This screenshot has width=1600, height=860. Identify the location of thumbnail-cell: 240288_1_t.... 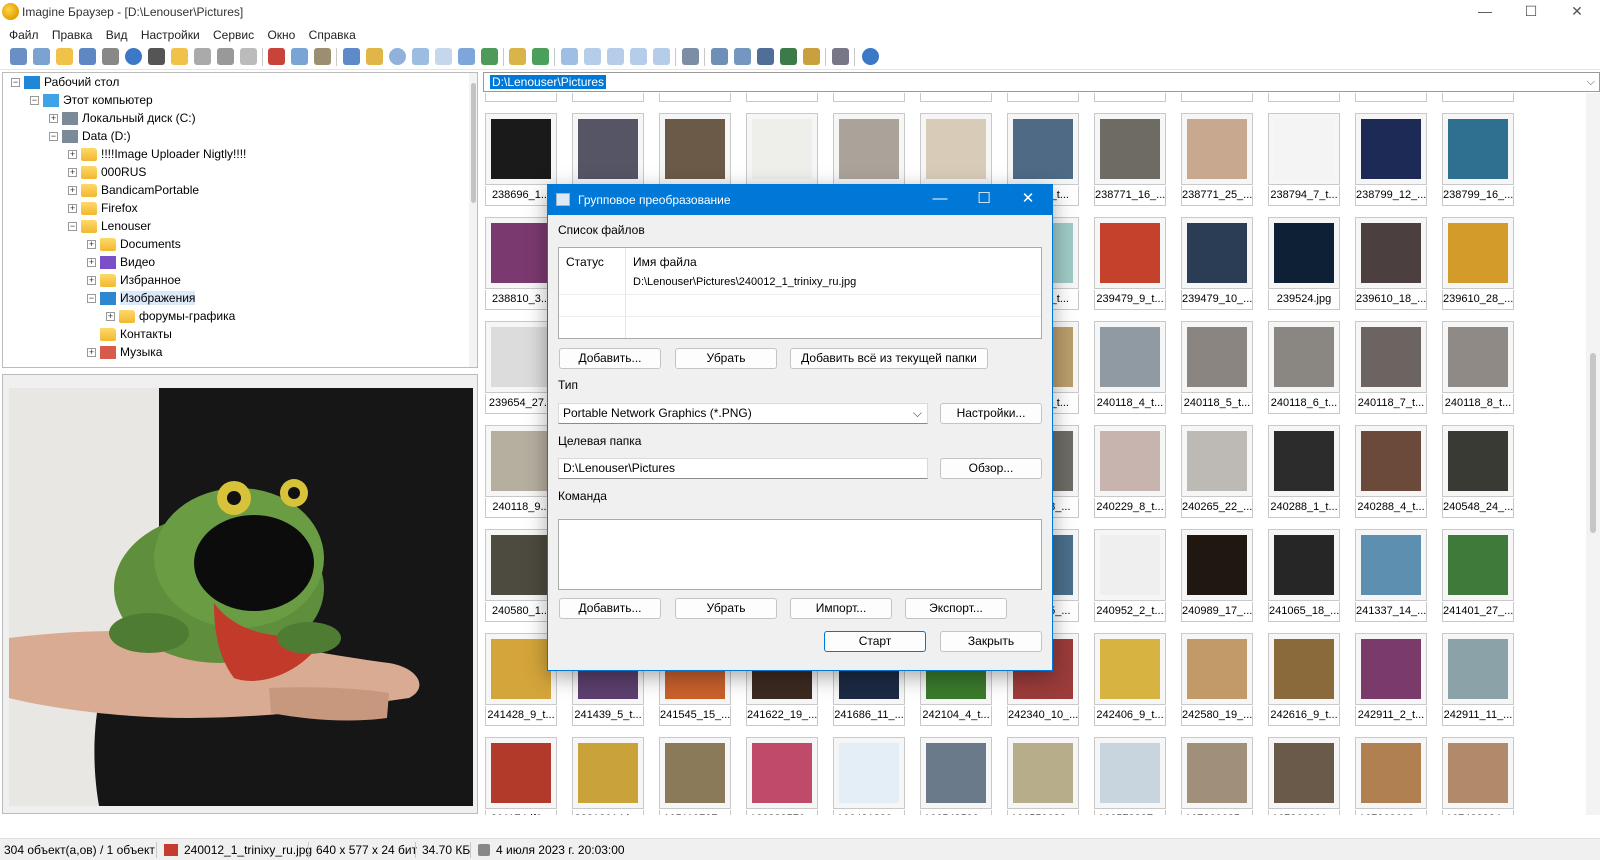
(1304, 472).